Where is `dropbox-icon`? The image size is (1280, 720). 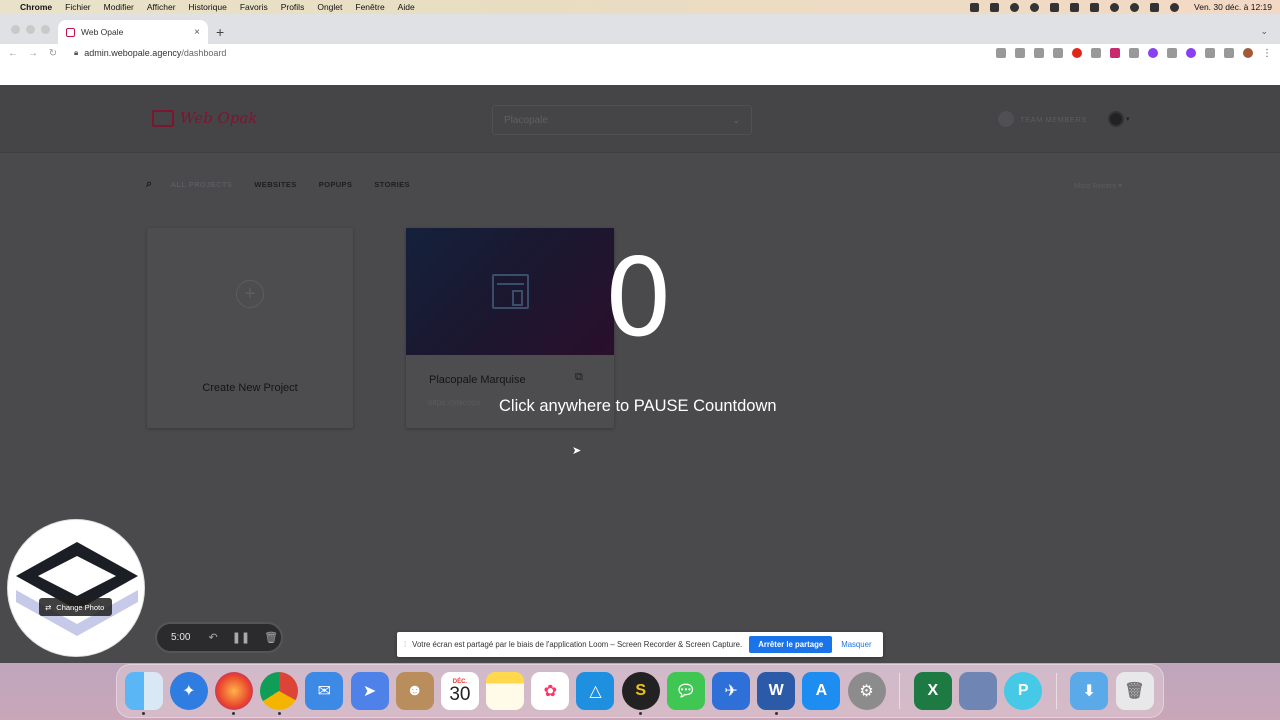 dropbox-icon is located at coordinates (995, 7).